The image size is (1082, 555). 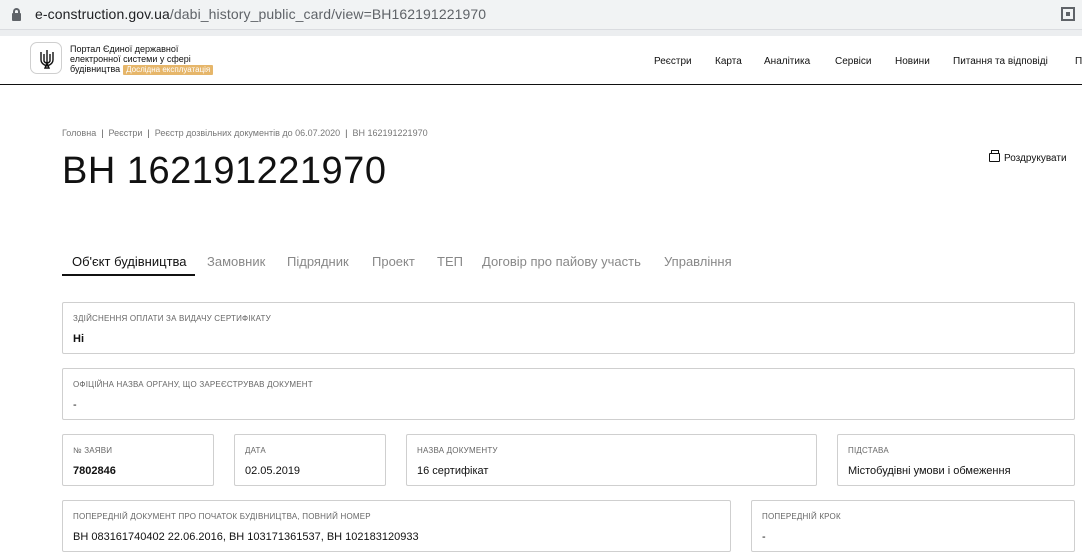 I want to click on field-value: 02.05.2019, so click(x=273, y=471).